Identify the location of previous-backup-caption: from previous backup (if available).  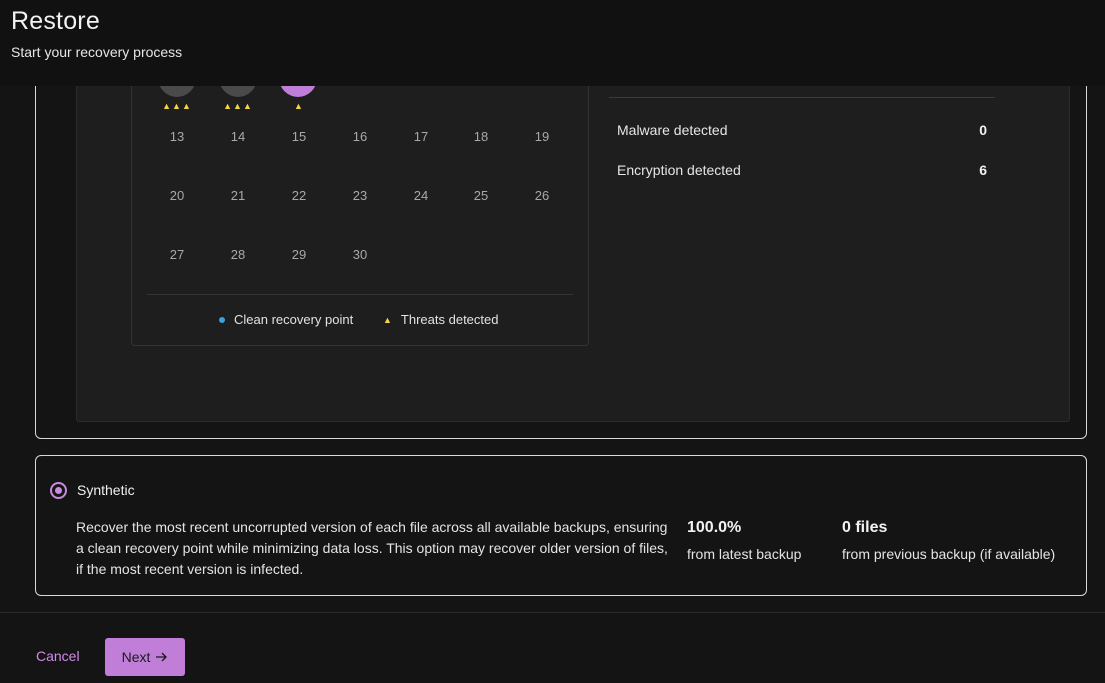
(949, 554).